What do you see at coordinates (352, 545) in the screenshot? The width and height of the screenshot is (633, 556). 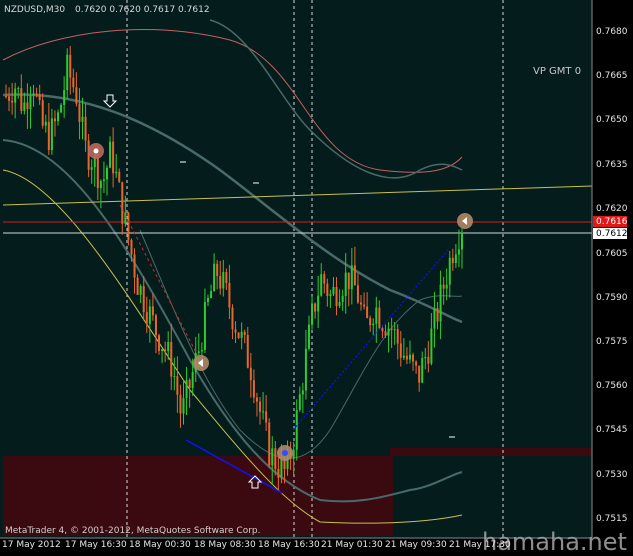 I see `x-tick-label: 21 May 01:30` at bounding box center [352, 545].